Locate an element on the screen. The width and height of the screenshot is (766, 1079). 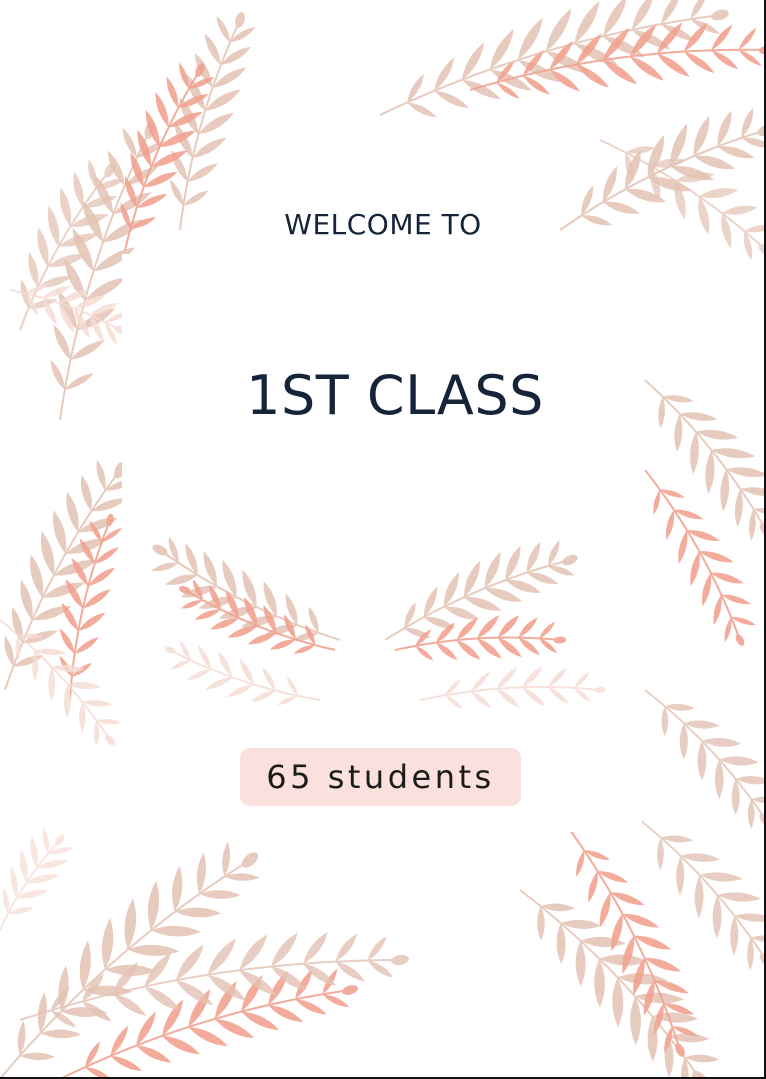
students-badge: 65 students is located at coordinates (380, 777).